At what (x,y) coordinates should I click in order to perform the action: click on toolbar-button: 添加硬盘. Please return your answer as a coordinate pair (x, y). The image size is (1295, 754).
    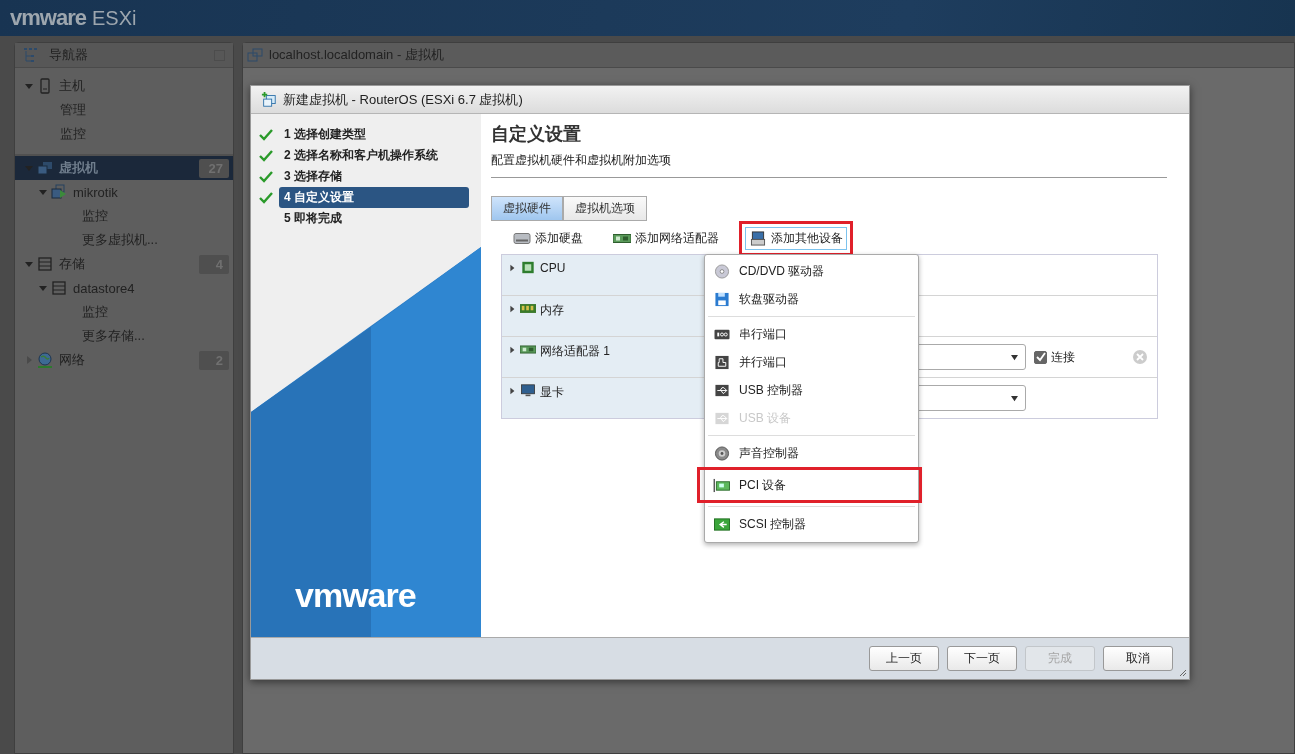
    Looking at the image, I should click on (548, 238).